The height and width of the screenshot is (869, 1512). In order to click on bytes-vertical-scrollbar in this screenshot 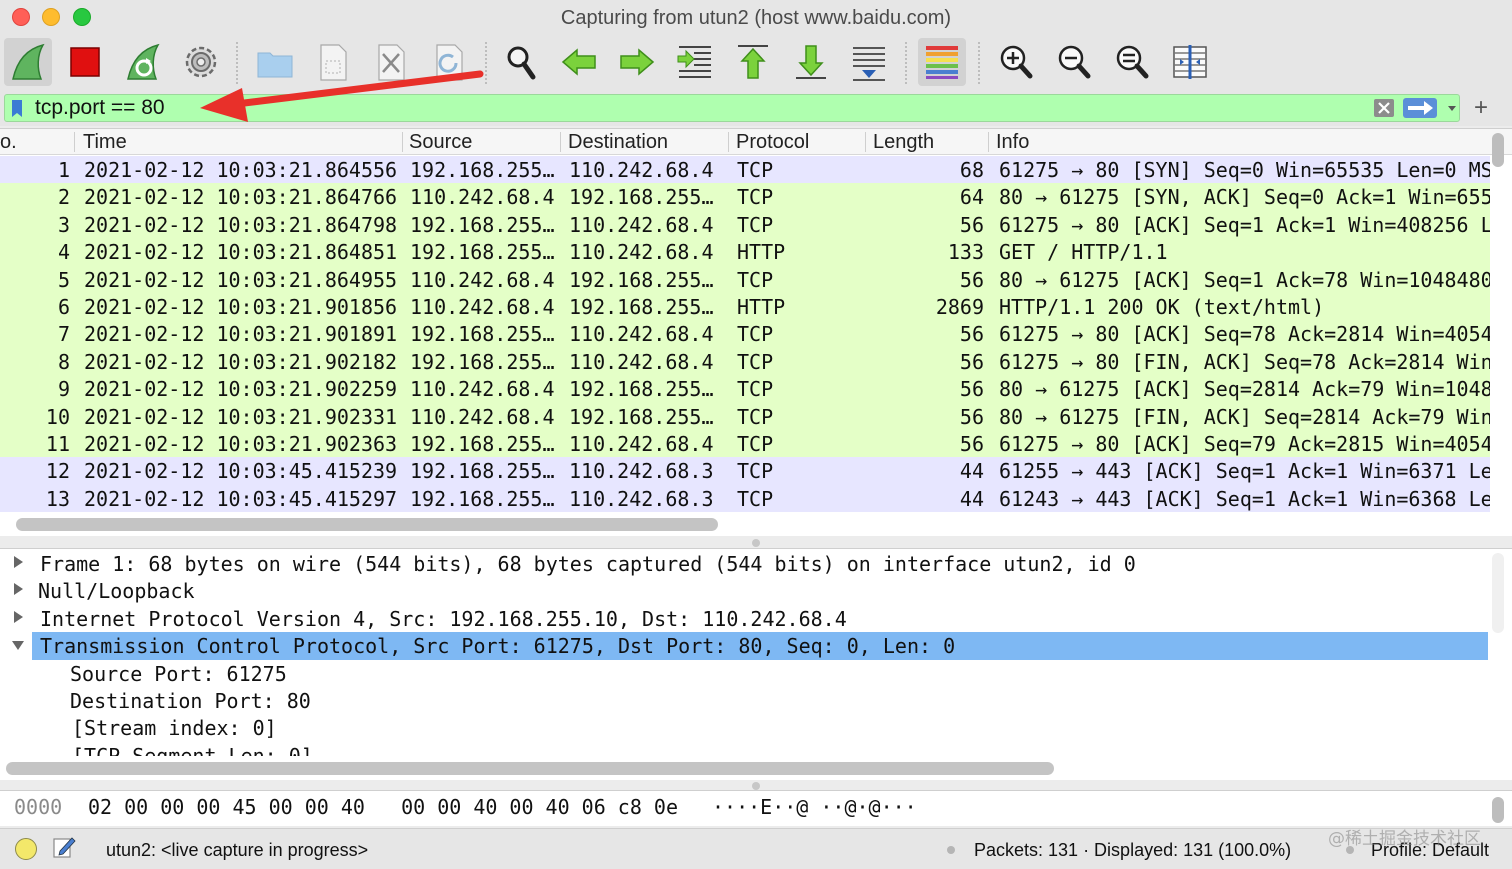, I will do `click(1498, 810)`.